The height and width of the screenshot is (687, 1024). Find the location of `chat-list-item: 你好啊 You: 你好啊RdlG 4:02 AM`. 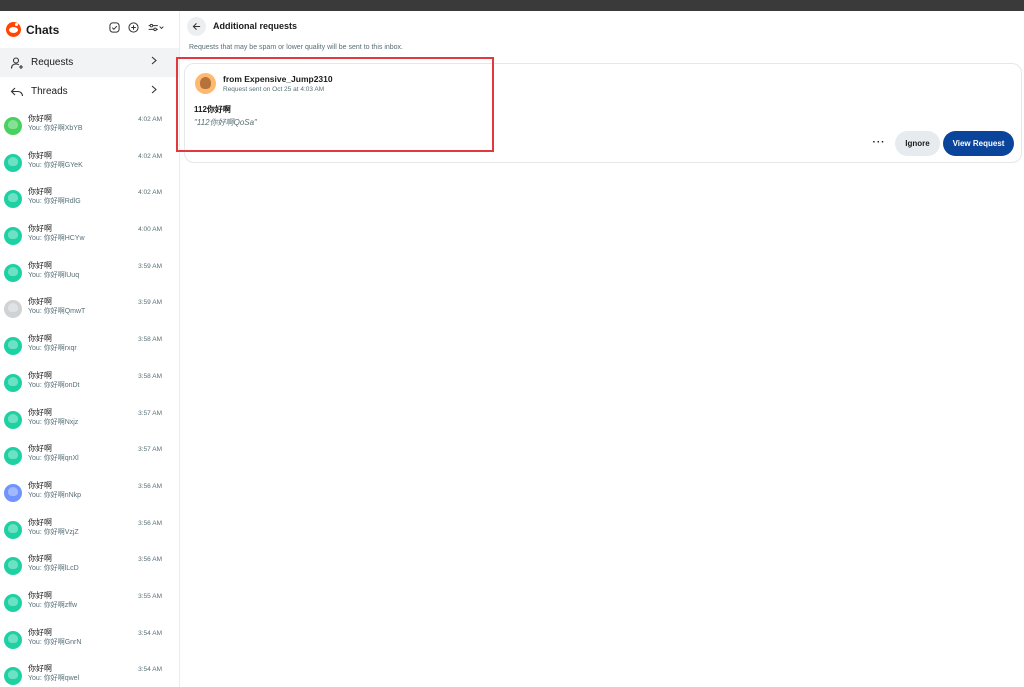

chat-list-item: 你好啊 You: 你好啊RdlG 4:02 AM is located at coordinates (89, 203).